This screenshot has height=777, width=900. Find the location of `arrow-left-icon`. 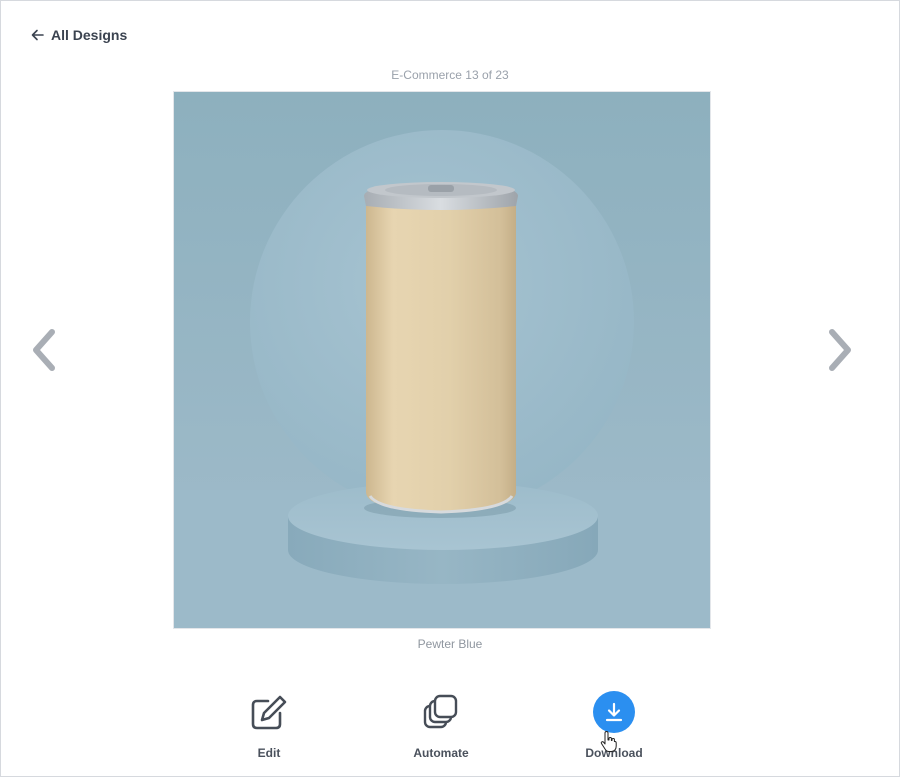

arrow-left-icon is located at coordinates (37, 35).